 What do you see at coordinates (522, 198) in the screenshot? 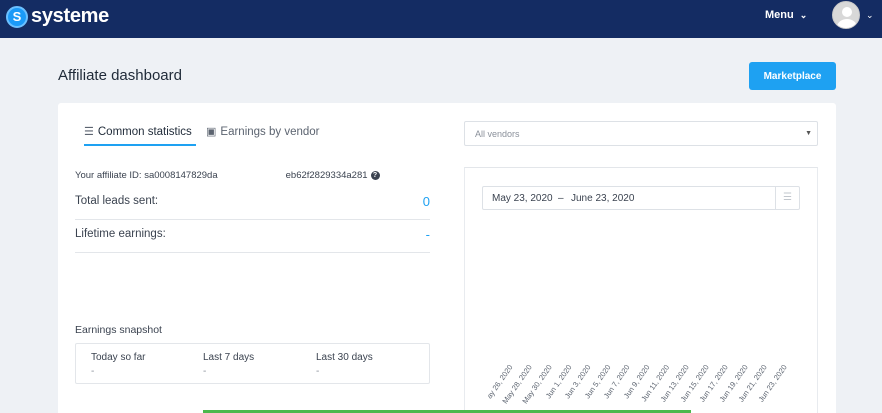
I see `date-range-start: May 23, 2020` at bounding box center [522, 198].